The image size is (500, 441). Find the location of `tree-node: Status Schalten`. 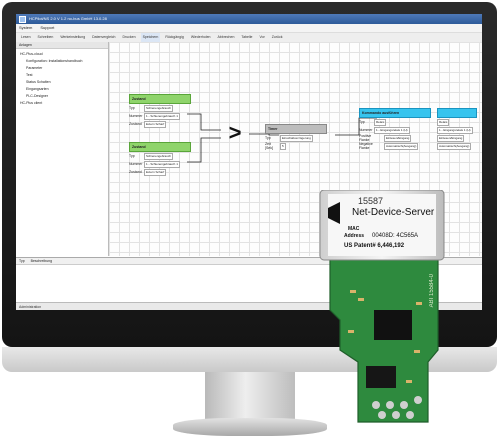

tree-node: Status Schalten is located at coordinates (38, 82).